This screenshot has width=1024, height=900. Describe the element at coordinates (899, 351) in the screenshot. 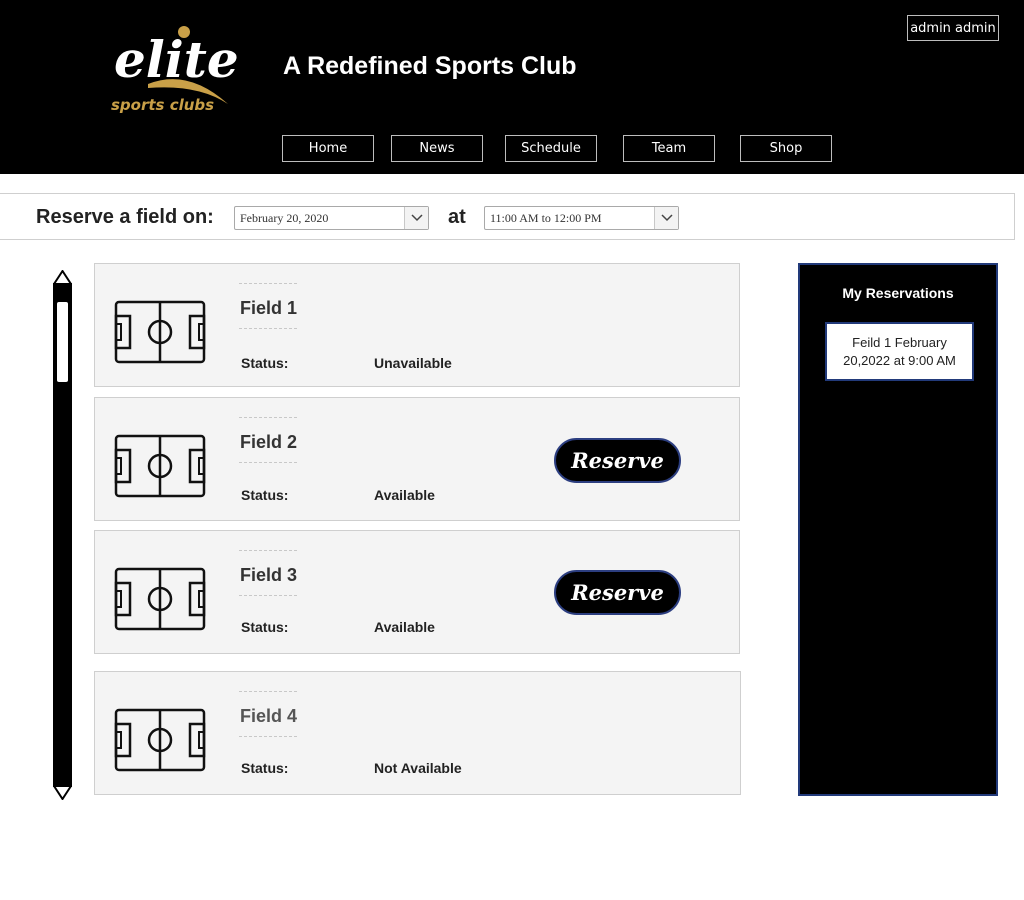

I see `reservation-item: Feild 1 February 20,2022 at 9:00 AM` at that location.